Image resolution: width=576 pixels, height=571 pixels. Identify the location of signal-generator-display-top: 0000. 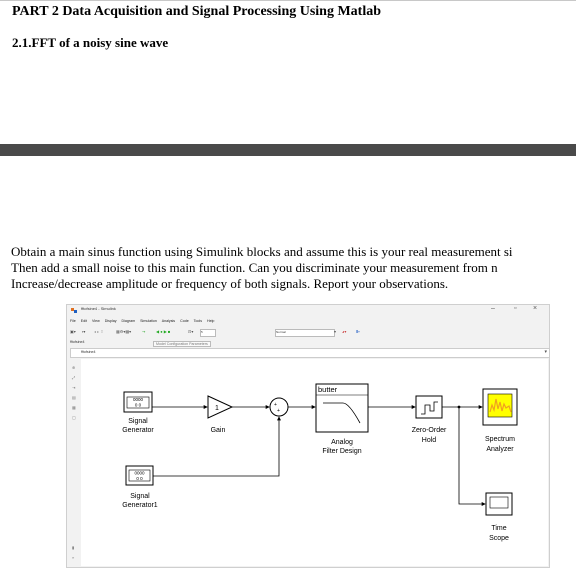
(138, 399).